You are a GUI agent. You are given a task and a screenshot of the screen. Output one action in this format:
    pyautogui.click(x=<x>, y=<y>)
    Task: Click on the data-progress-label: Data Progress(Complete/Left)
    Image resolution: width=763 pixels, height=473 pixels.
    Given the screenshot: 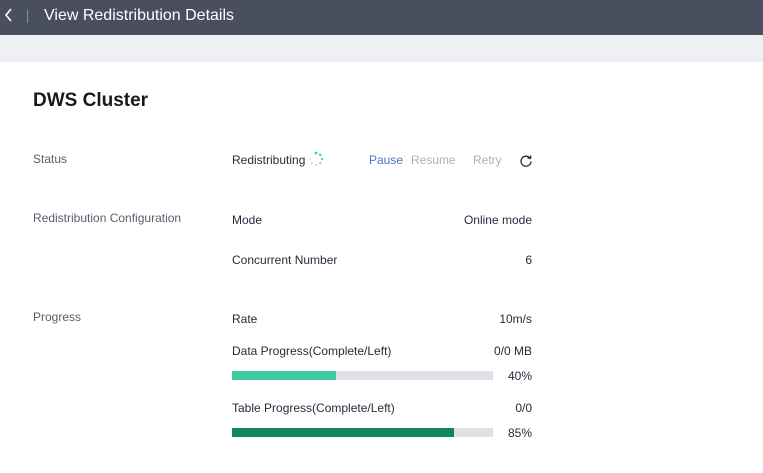 What is the action you would take?
    pyautogui.click(x=312, y=351)
    